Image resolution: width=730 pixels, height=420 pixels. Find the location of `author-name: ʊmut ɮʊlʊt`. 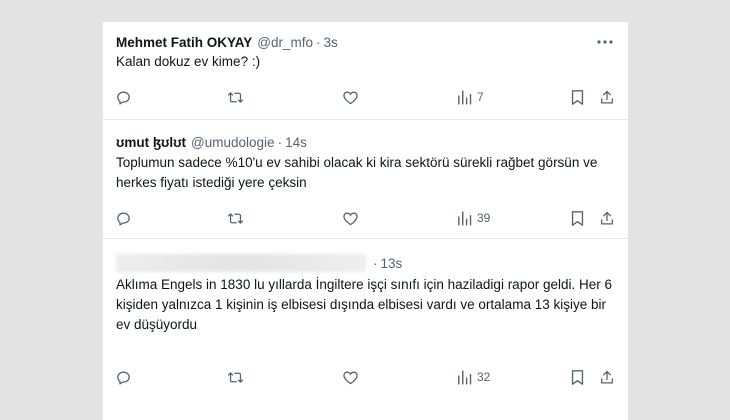

author-name: ʊmut ɮʊlʊt is located at coordinates (151, 142).